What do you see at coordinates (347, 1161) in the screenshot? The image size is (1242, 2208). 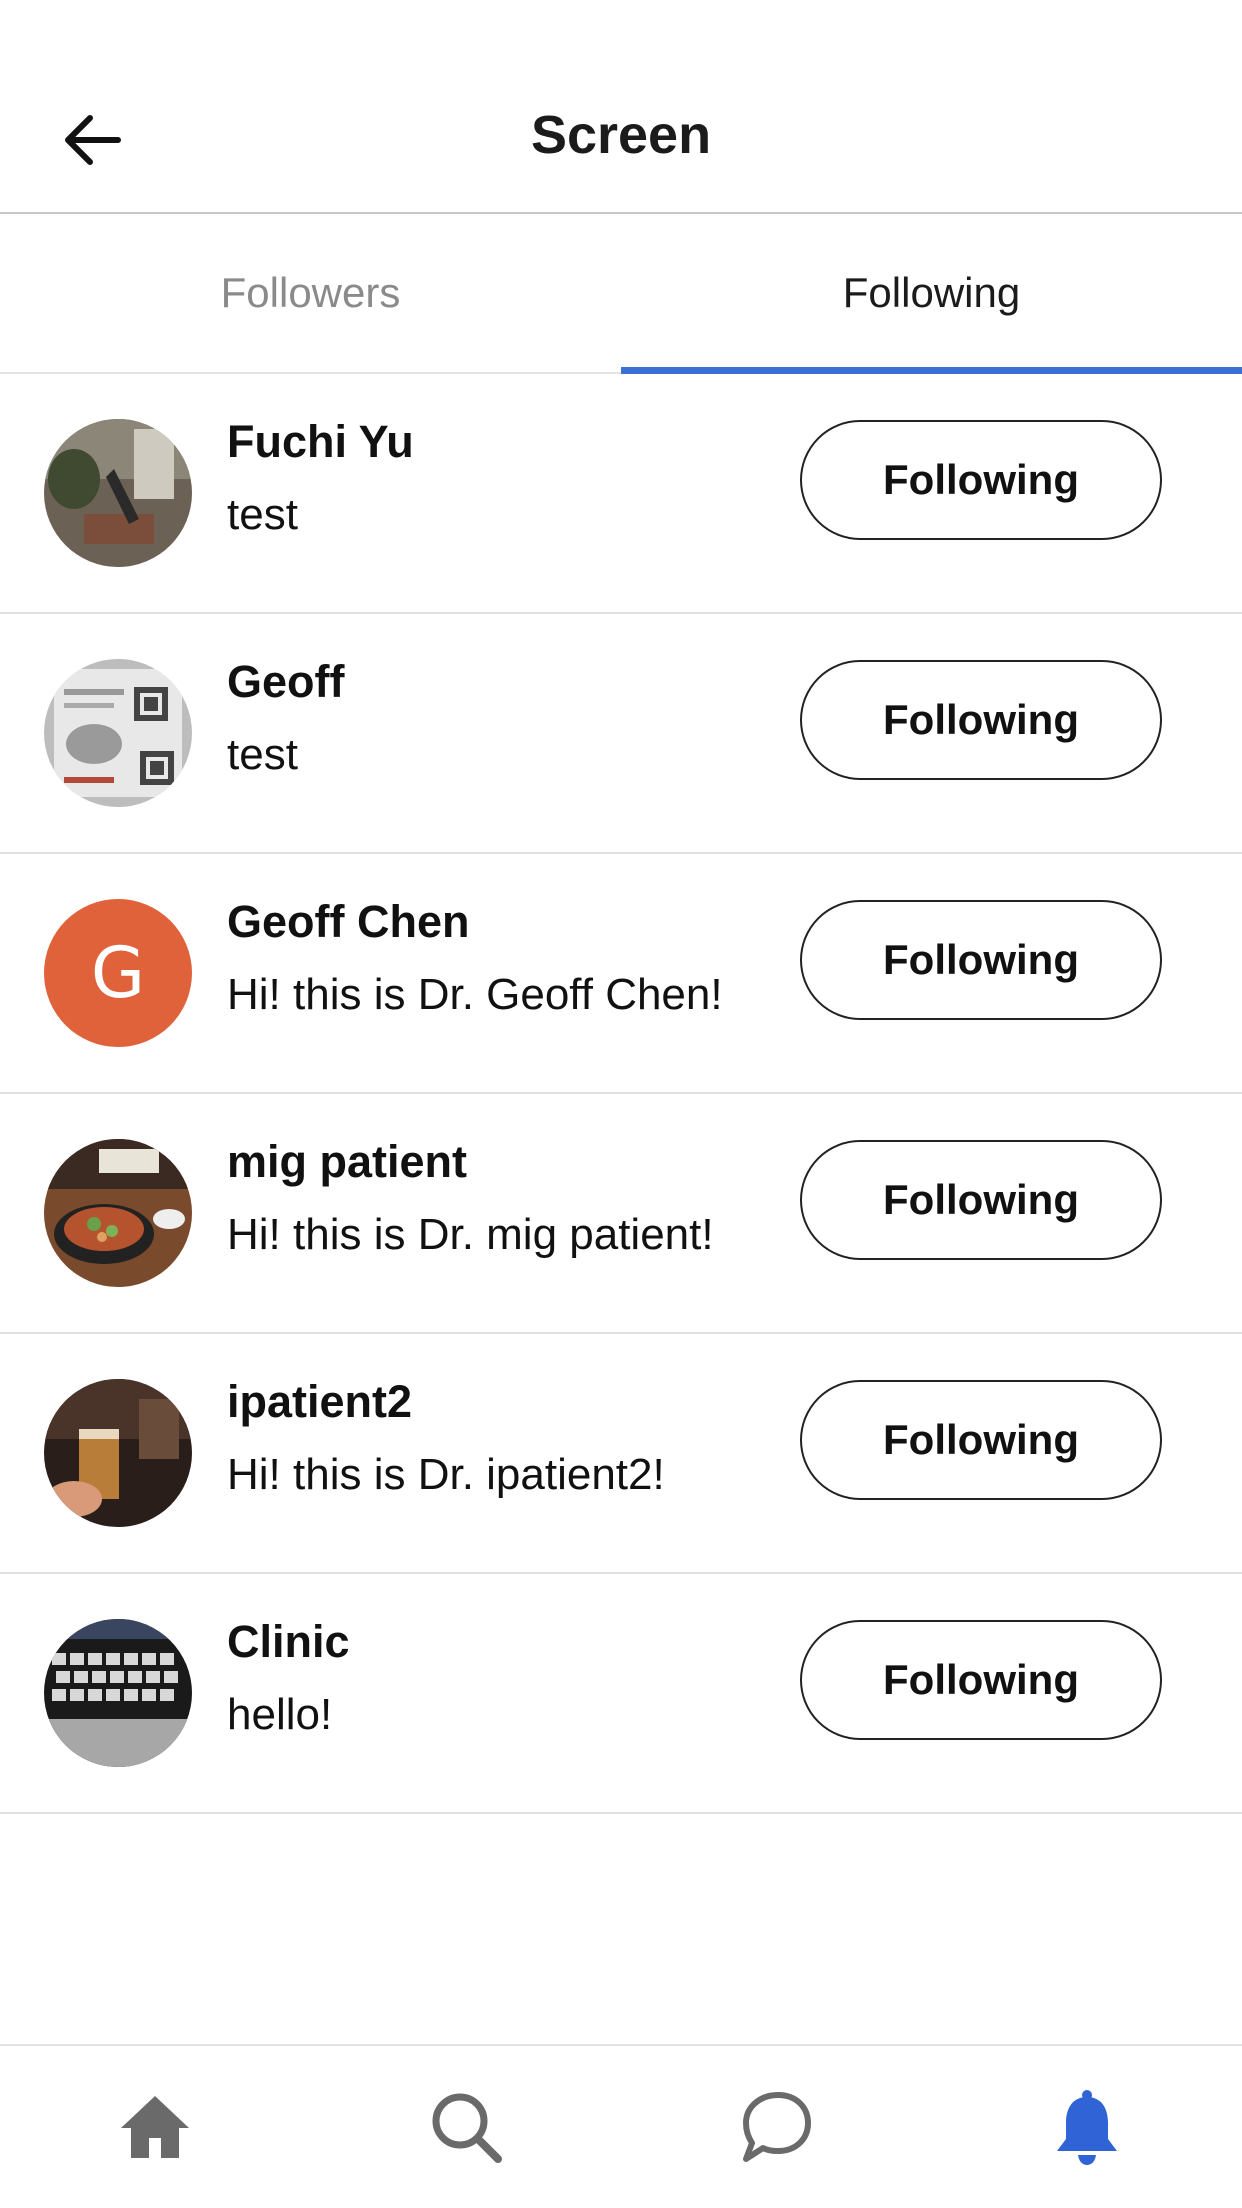 I see `user-name: mig patient` at bounding box center [347, 1161].